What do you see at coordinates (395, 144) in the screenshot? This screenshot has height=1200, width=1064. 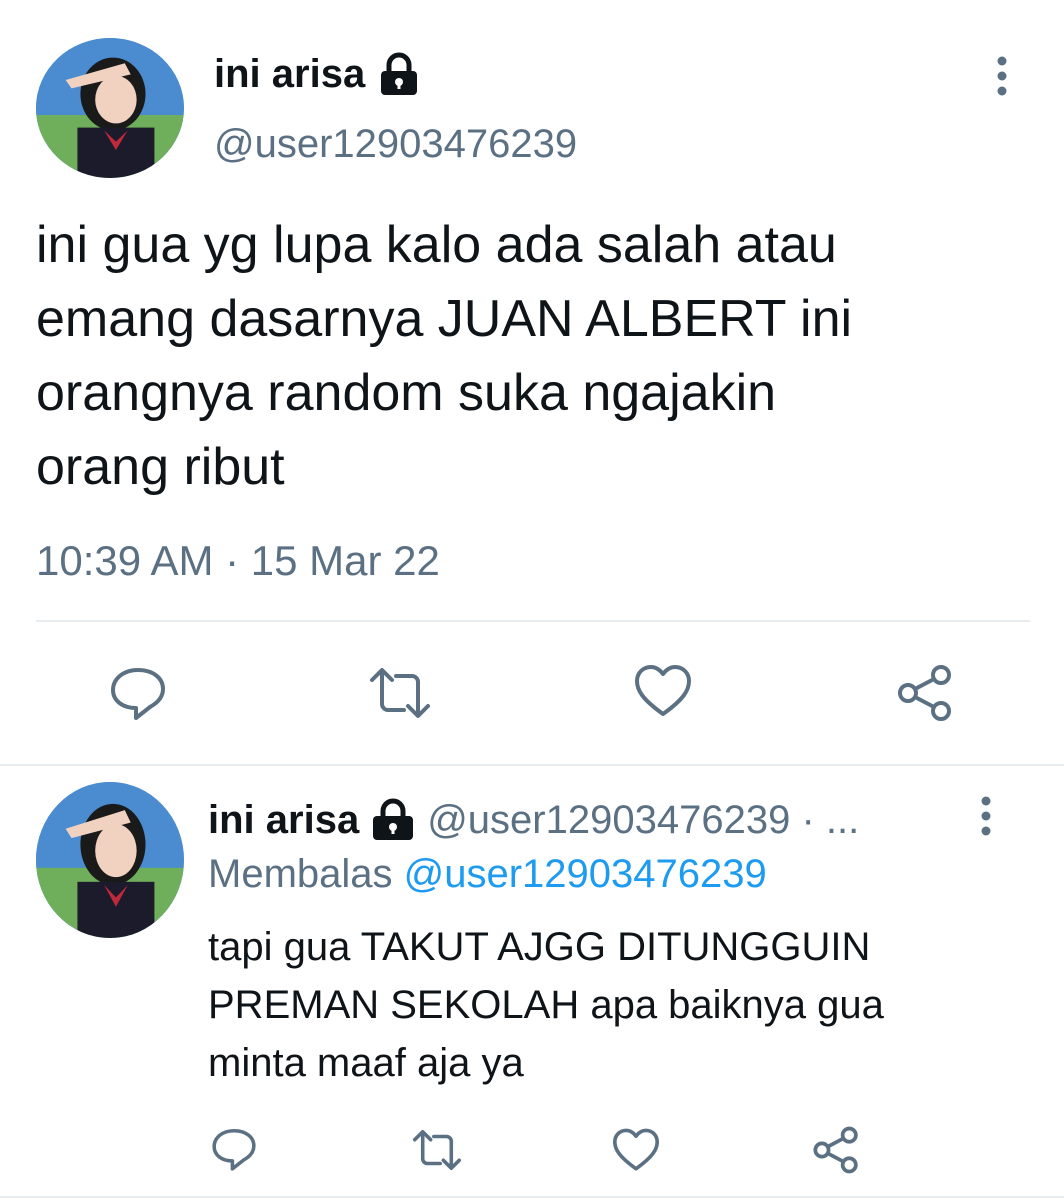 I see `handle: @user12903476239` at bounding box center [395, 144].